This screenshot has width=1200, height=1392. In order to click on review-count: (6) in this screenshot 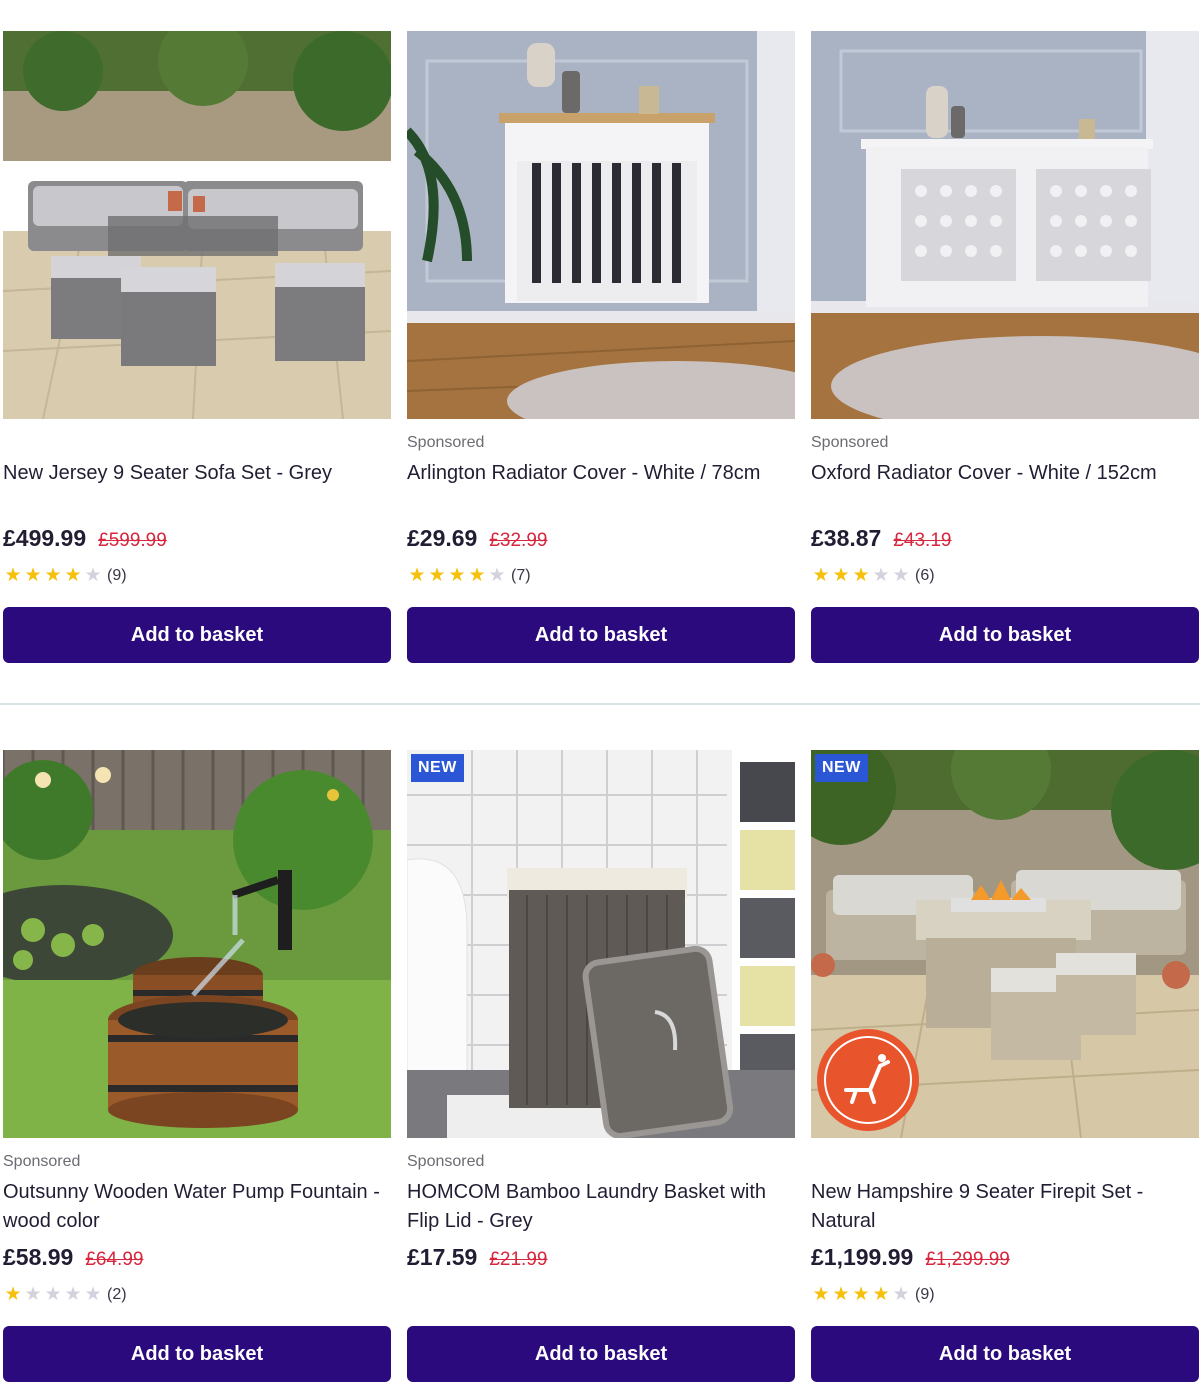, I will do `click(925, 576)`.